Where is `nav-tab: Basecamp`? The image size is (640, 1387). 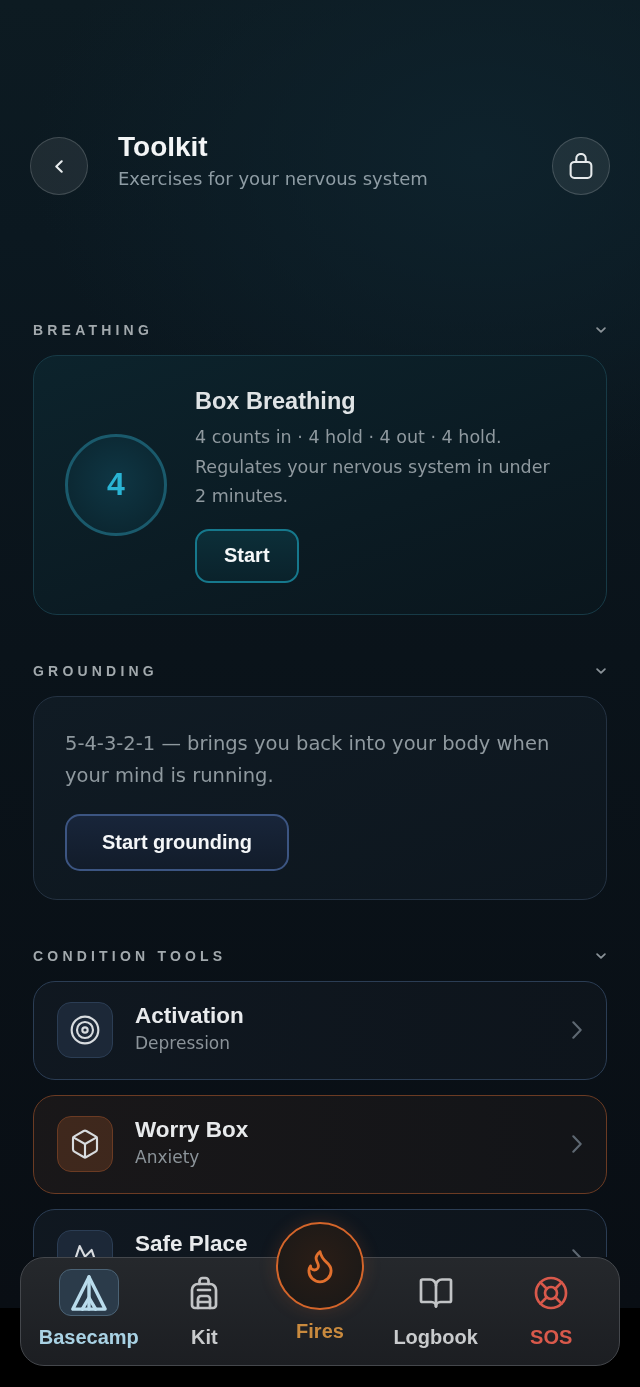 nav-tab: Basecamp is located at coordinates (89, 1308).